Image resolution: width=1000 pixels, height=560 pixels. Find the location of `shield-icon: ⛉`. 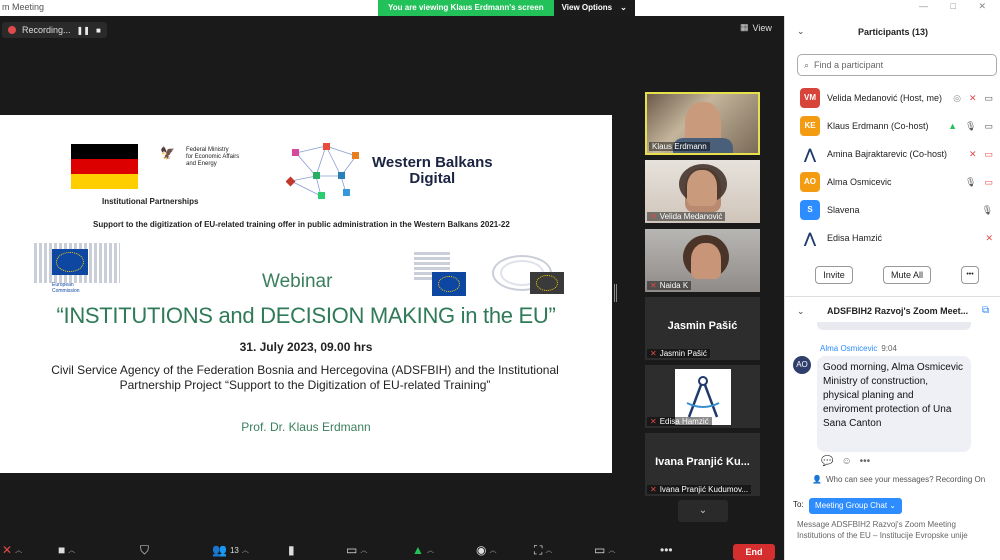

shield-icon: ⛉ is located at coordinates (145, 549).